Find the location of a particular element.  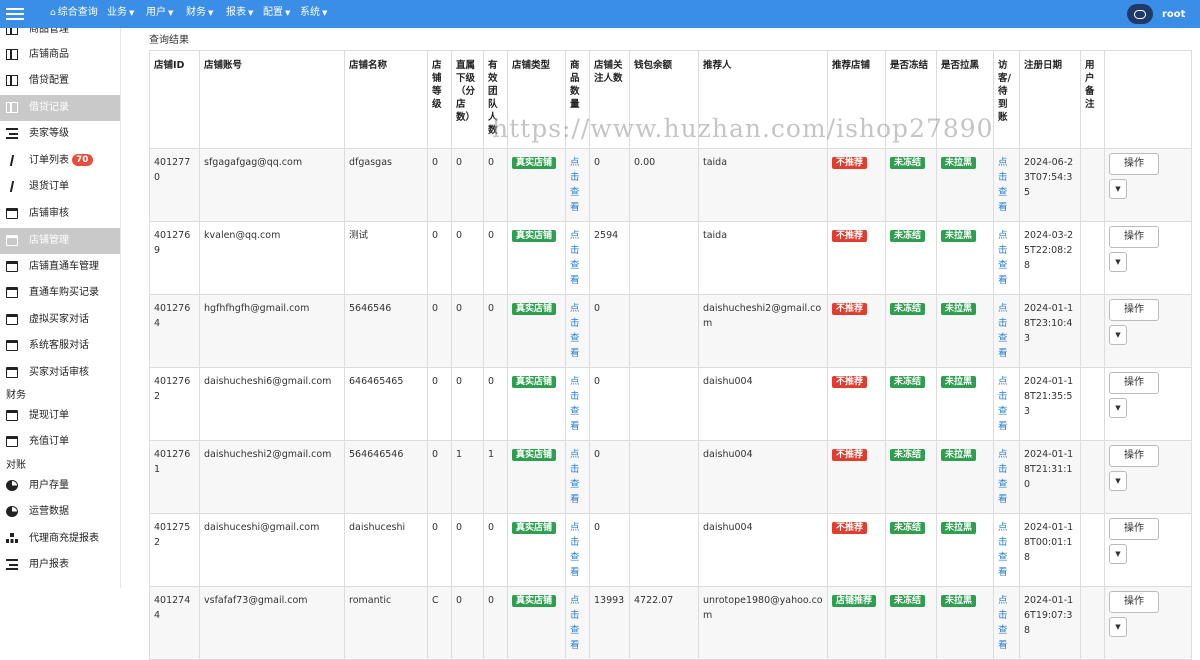

sidebar-item-4: 卖家等级 is located at coordinates (60, 134).